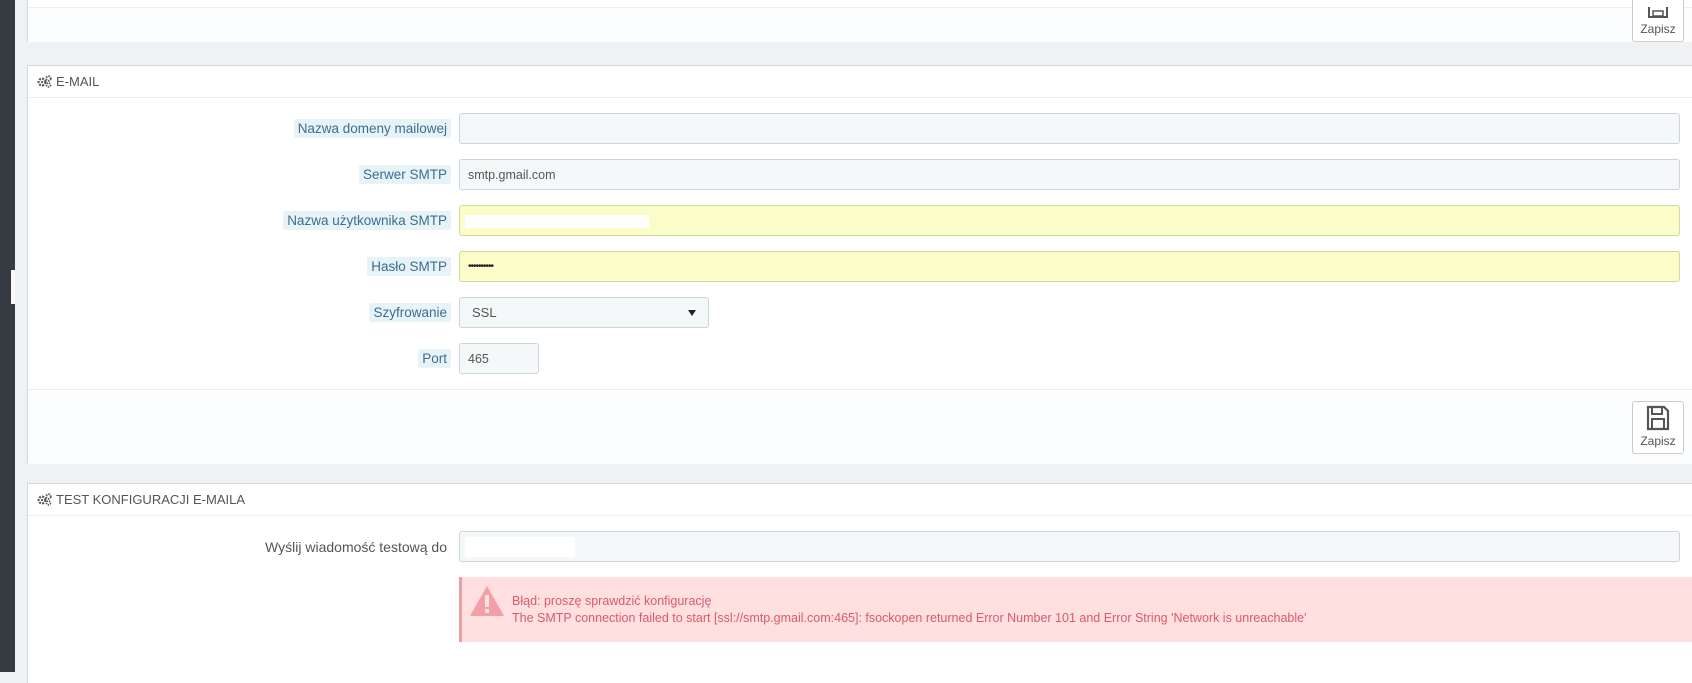  I want to click on form-row-port: Port 465, so click(860, 359).